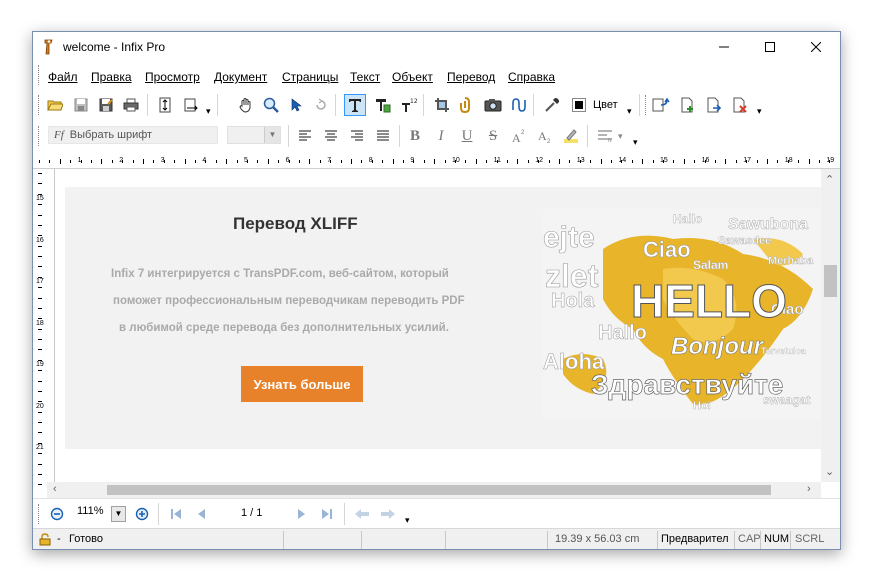  Describe the element at coordinates (288, 136) in the screenshot. I see `toolbar-separator` at that location.